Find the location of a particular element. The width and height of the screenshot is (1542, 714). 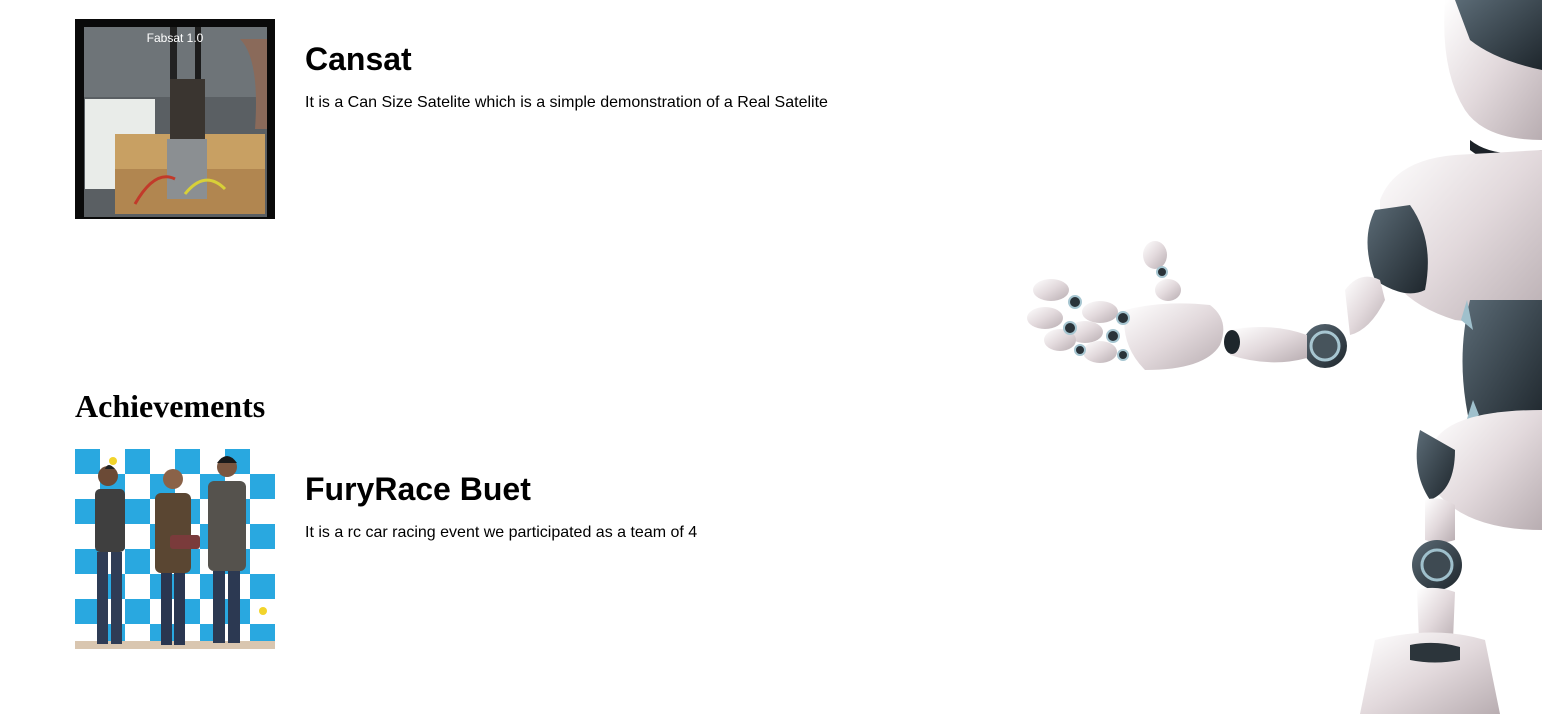

cansat-image: Fabsat 1.0 is located at coordinates (175, 119).